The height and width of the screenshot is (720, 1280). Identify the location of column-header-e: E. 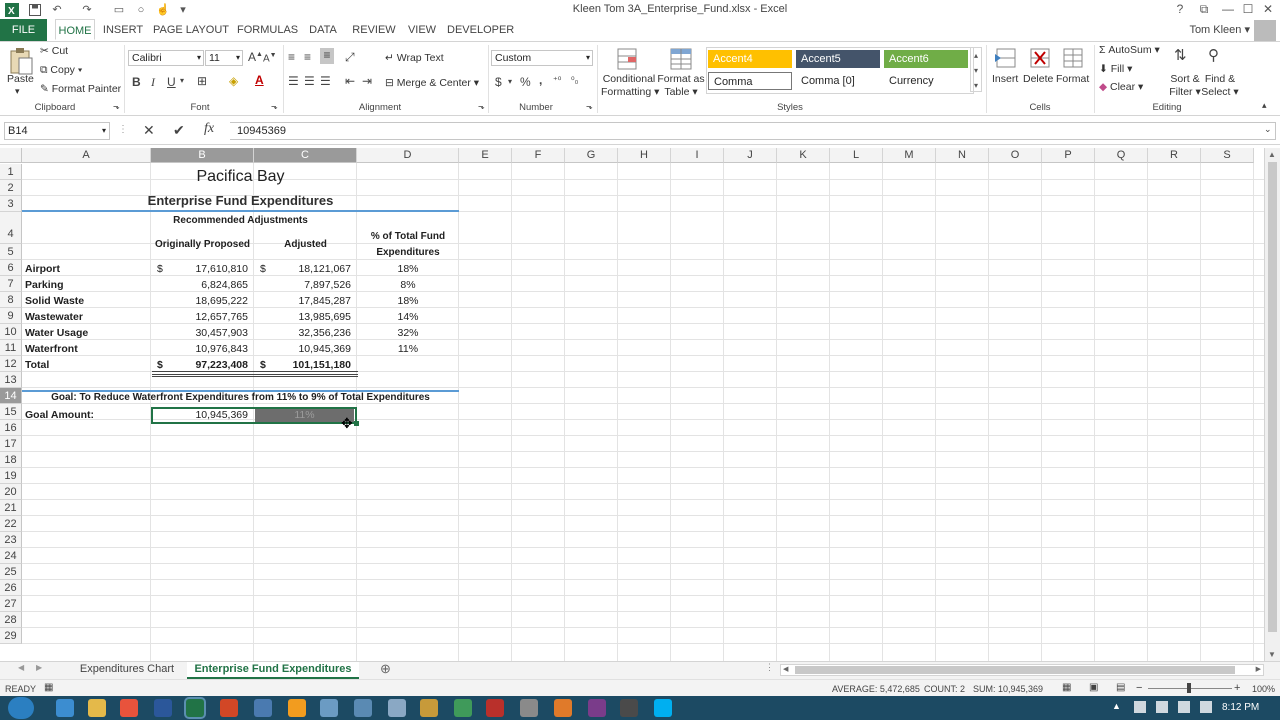
(485, 155).